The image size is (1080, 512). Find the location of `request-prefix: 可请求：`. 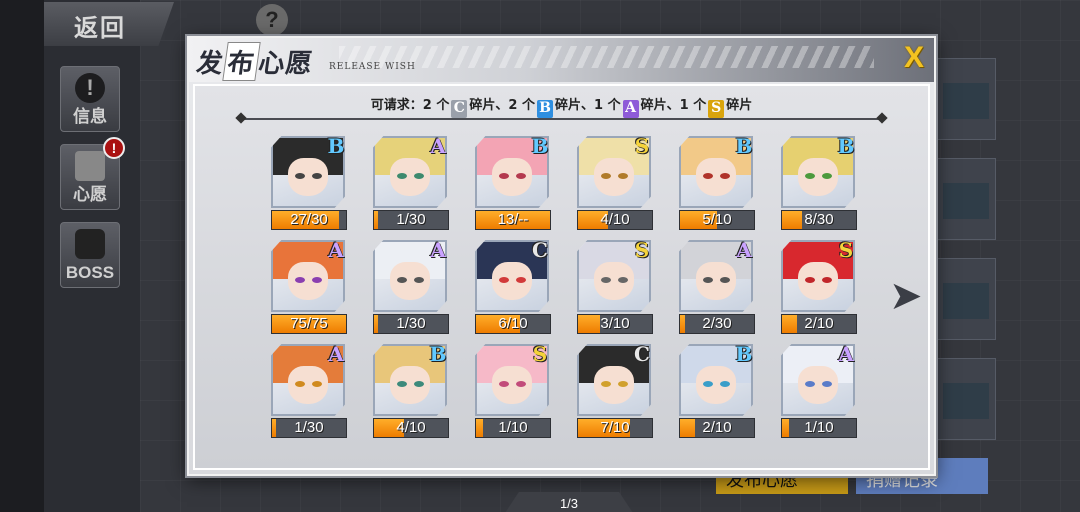

request-prefix: 可请求： is located at coordinates (396, 105).